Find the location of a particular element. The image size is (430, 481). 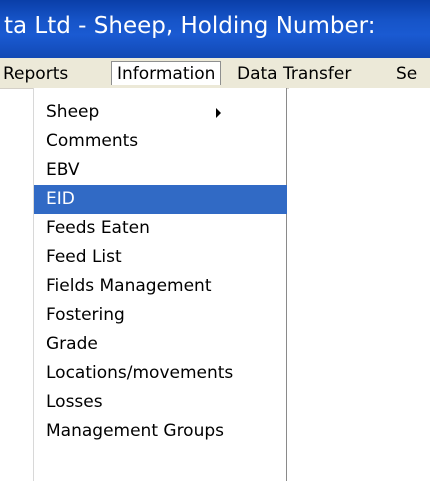

menu-item-label: Sheep is located at coordinates (73, 112).